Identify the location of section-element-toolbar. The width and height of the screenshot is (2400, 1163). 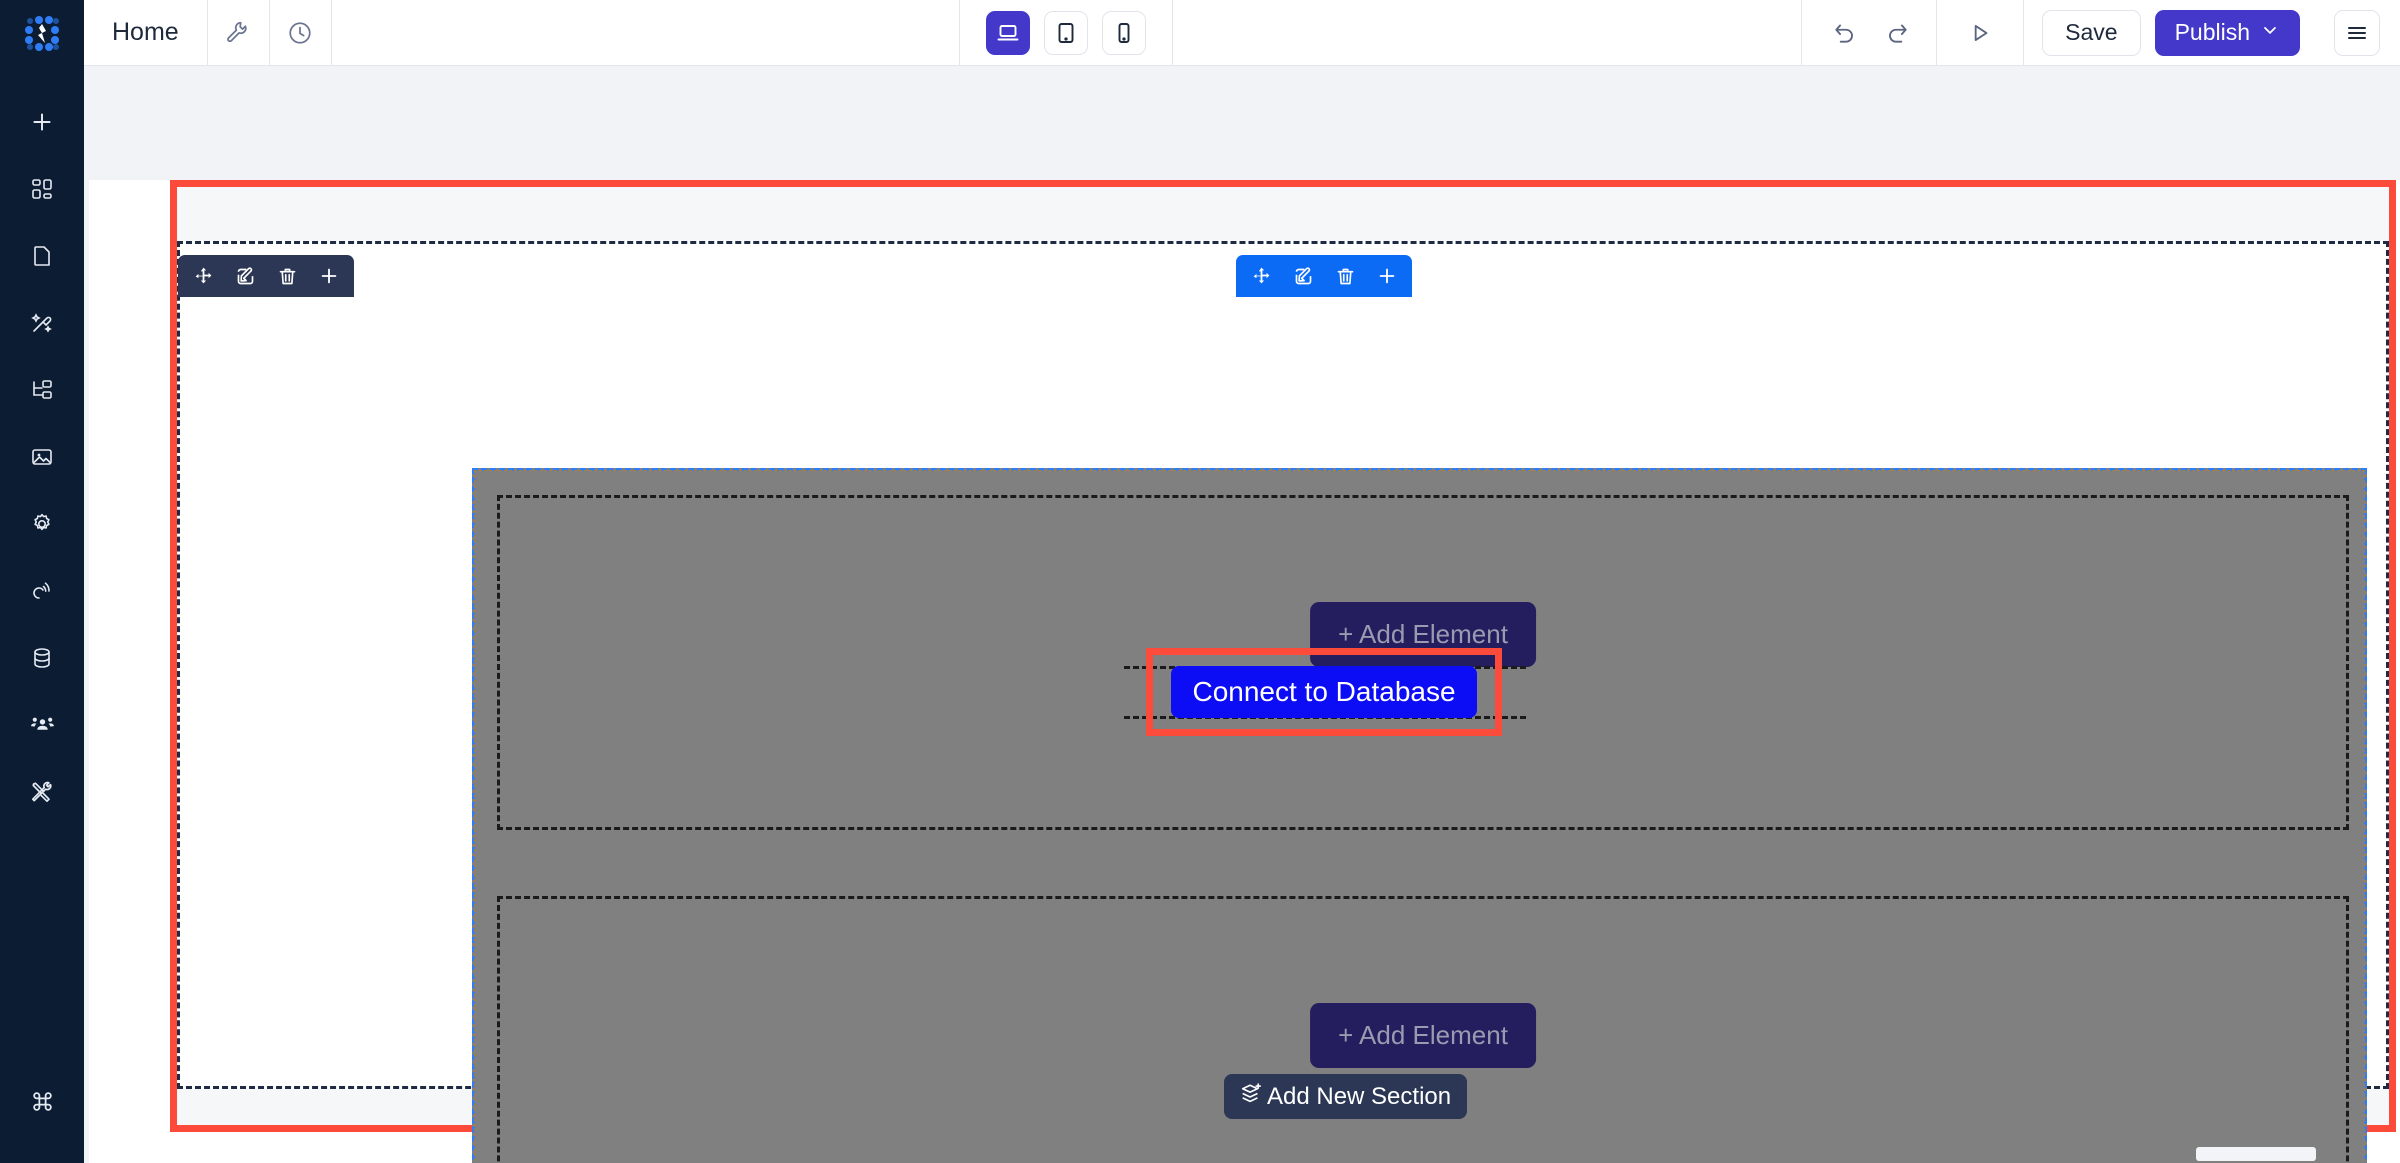
(1324, 276).